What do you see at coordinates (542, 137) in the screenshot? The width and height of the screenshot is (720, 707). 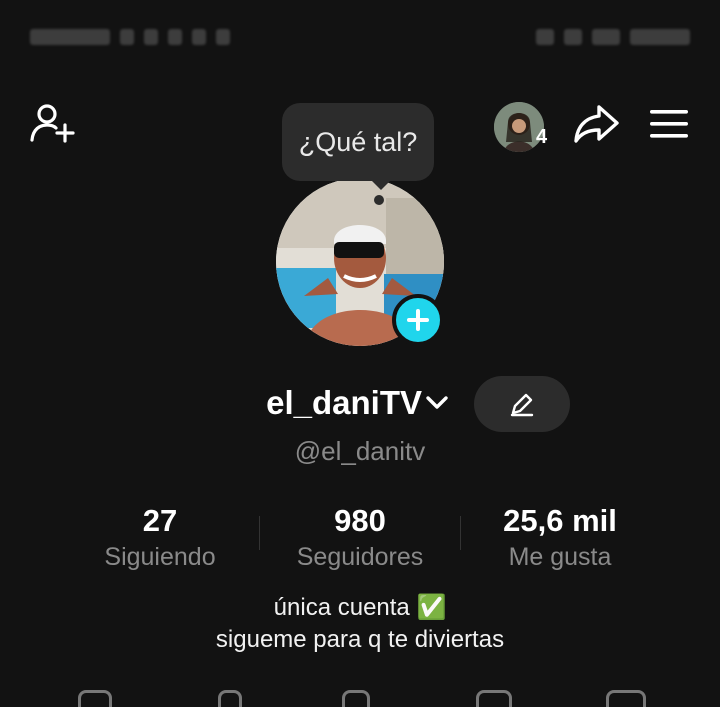 I see `friends-count: 4` at bounding box center [542, 137].